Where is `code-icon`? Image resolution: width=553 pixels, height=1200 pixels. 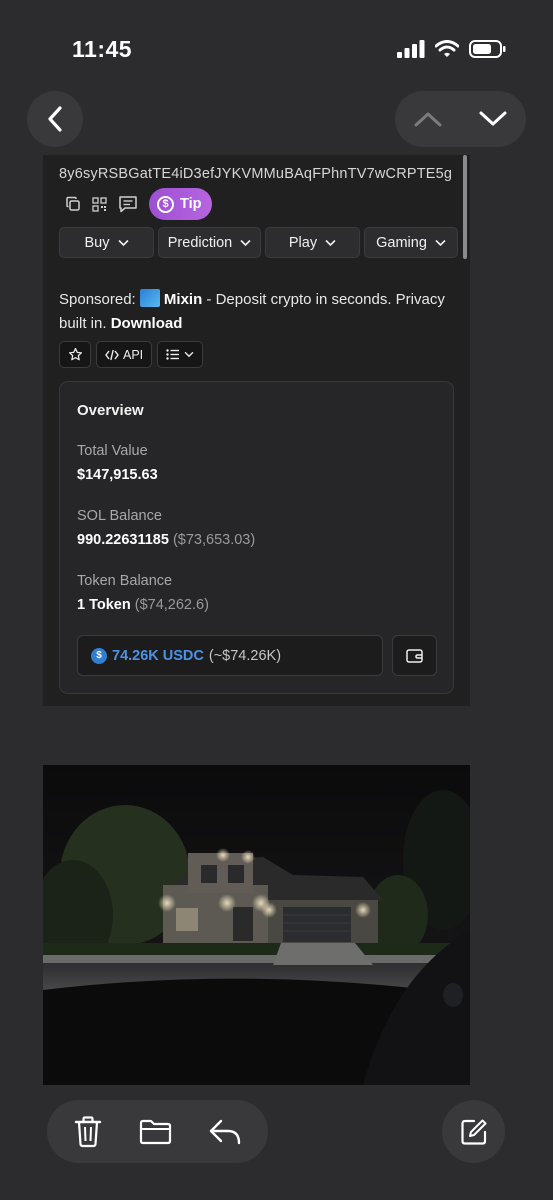
code-icon is located at coordinates (112, 354).